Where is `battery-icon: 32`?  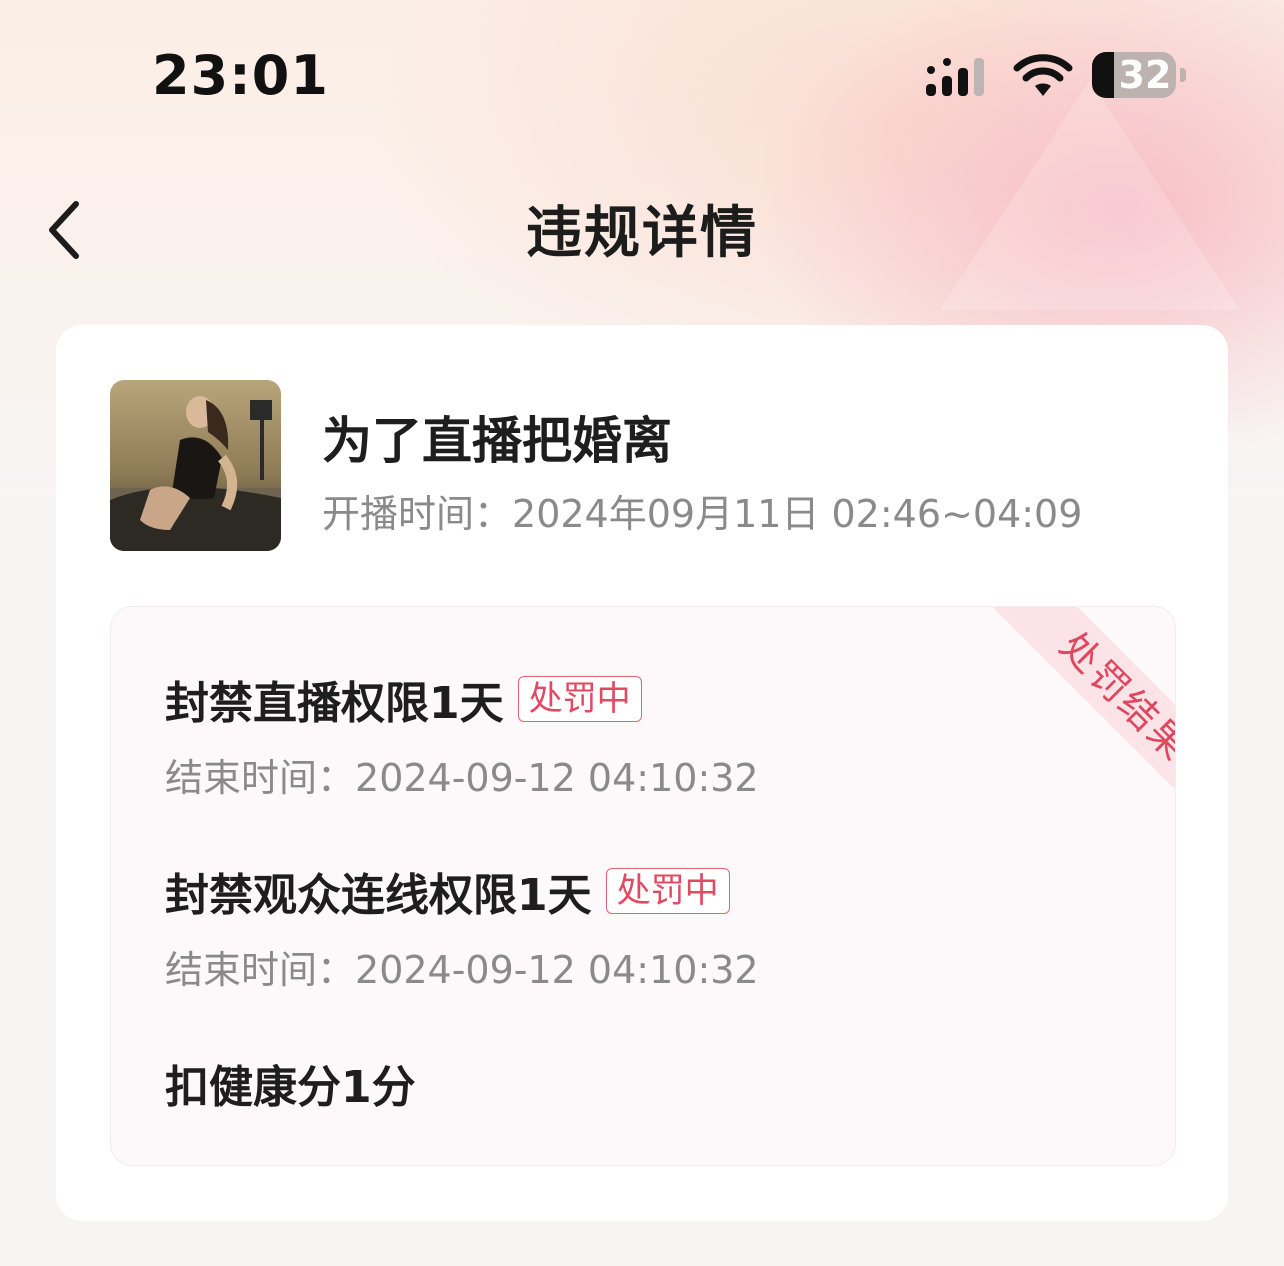 battery-icon: 32 is located at coordinates (1140, 76).